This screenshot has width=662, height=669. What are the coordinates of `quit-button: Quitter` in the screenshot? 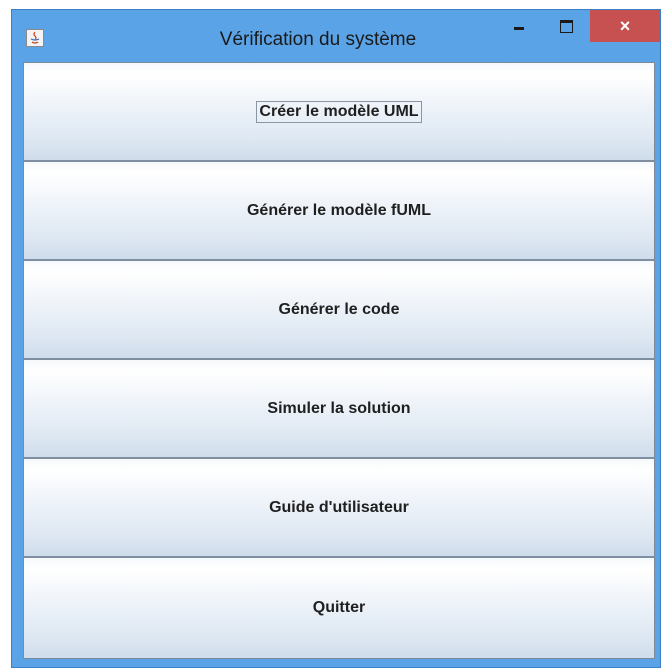 It's located at (339, 608).